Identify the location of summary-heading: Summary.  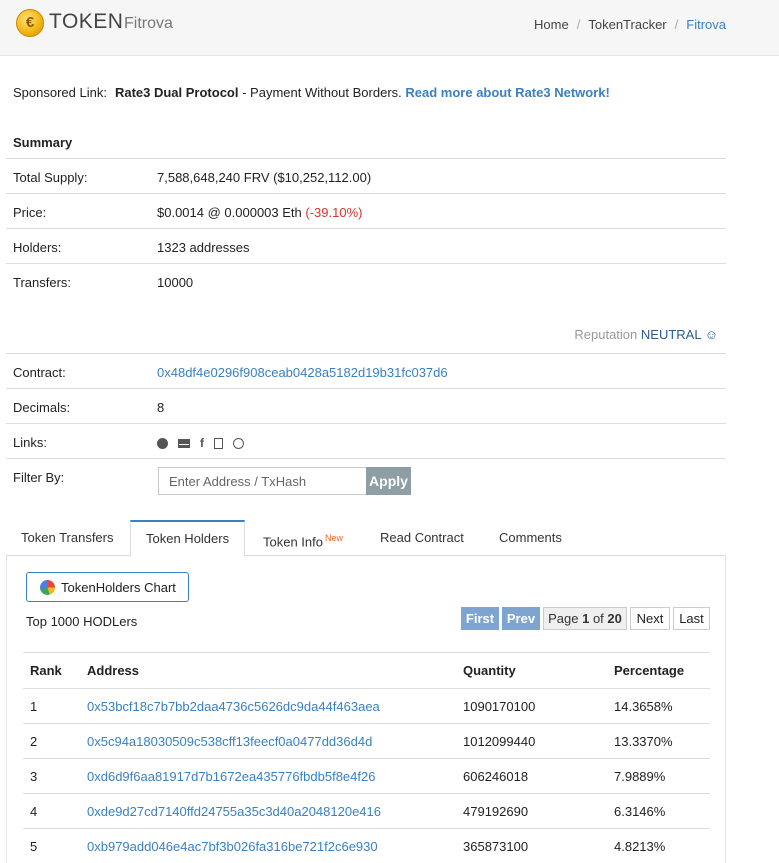
(43, 142).